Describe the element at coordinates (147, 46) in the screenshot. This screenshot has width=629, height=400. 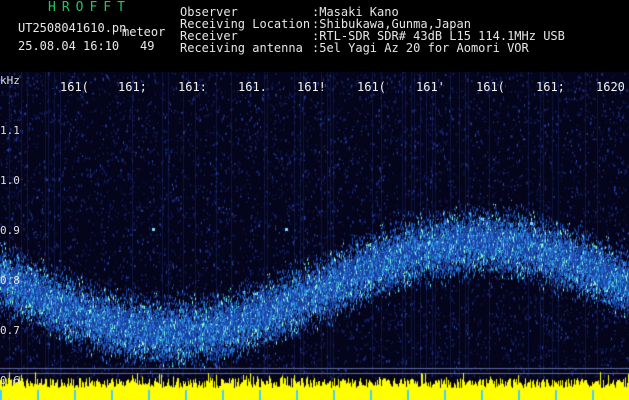
I see `count-label: 49` at that location.